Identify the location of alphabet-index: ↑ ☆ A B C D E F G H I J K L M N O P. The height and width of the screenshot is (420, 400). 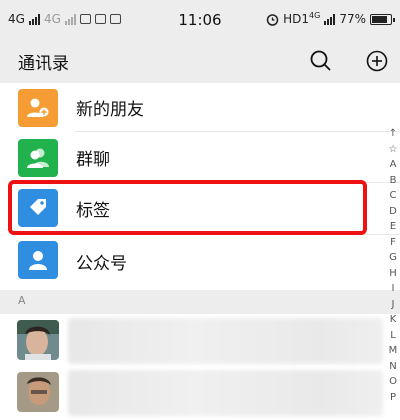
(393, 265).